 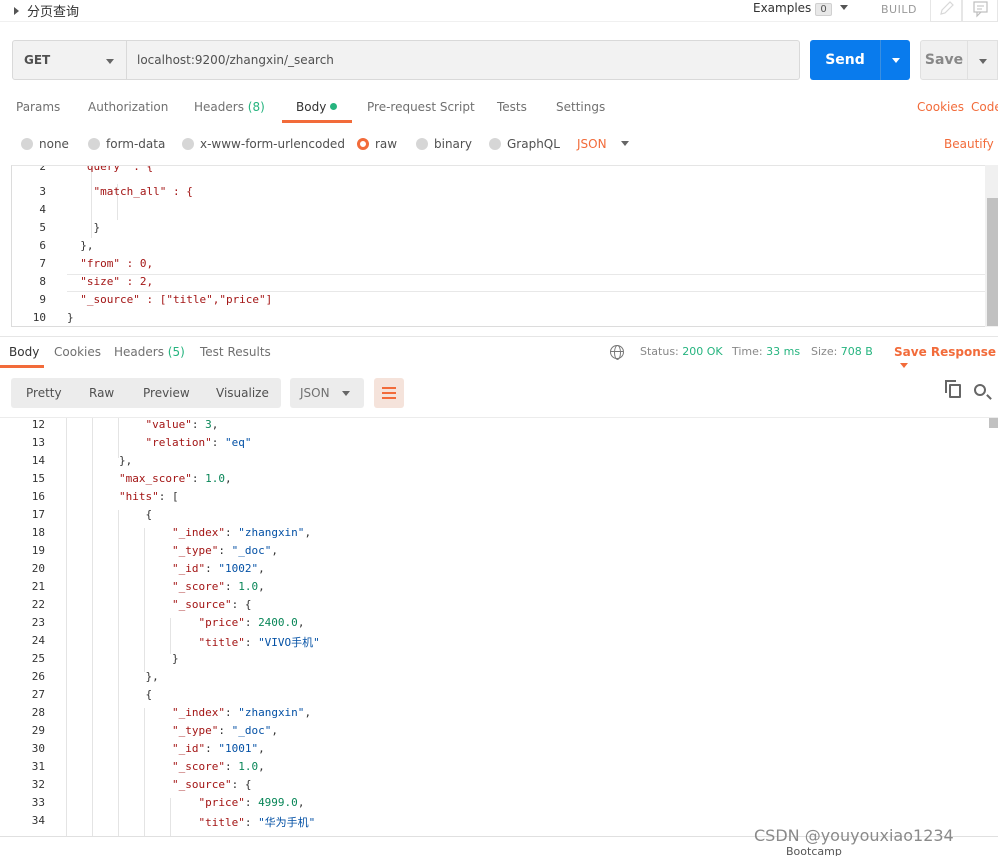 What do you see at coordinates (992, 262) in the screenshot?
I see `scrollbar-thumb` at bounding box center [992, 262].